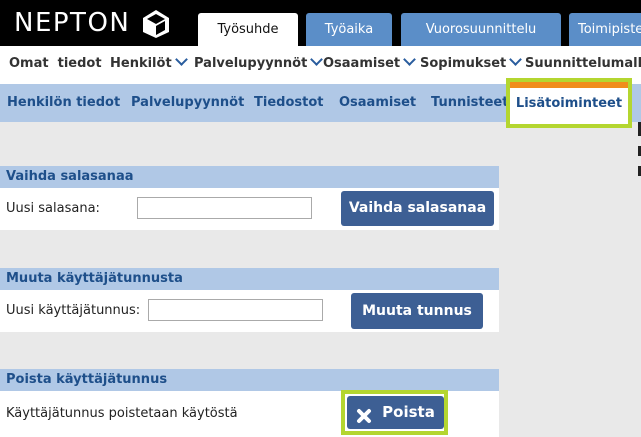  I want to click on new-password-field, so click(224, 208).